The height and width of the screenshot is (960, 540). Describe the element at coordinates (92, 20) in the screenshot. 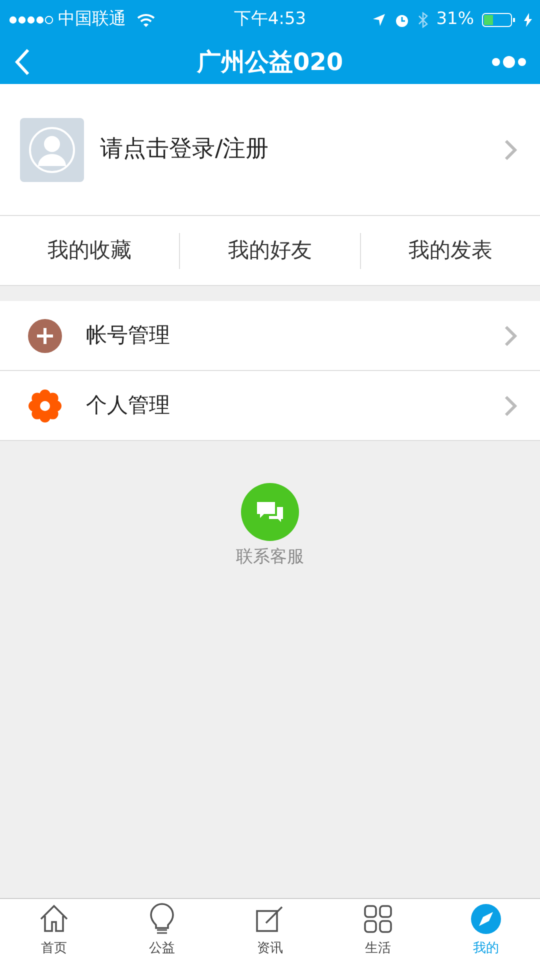

I see `carrier-name: 中国联通` at that location.